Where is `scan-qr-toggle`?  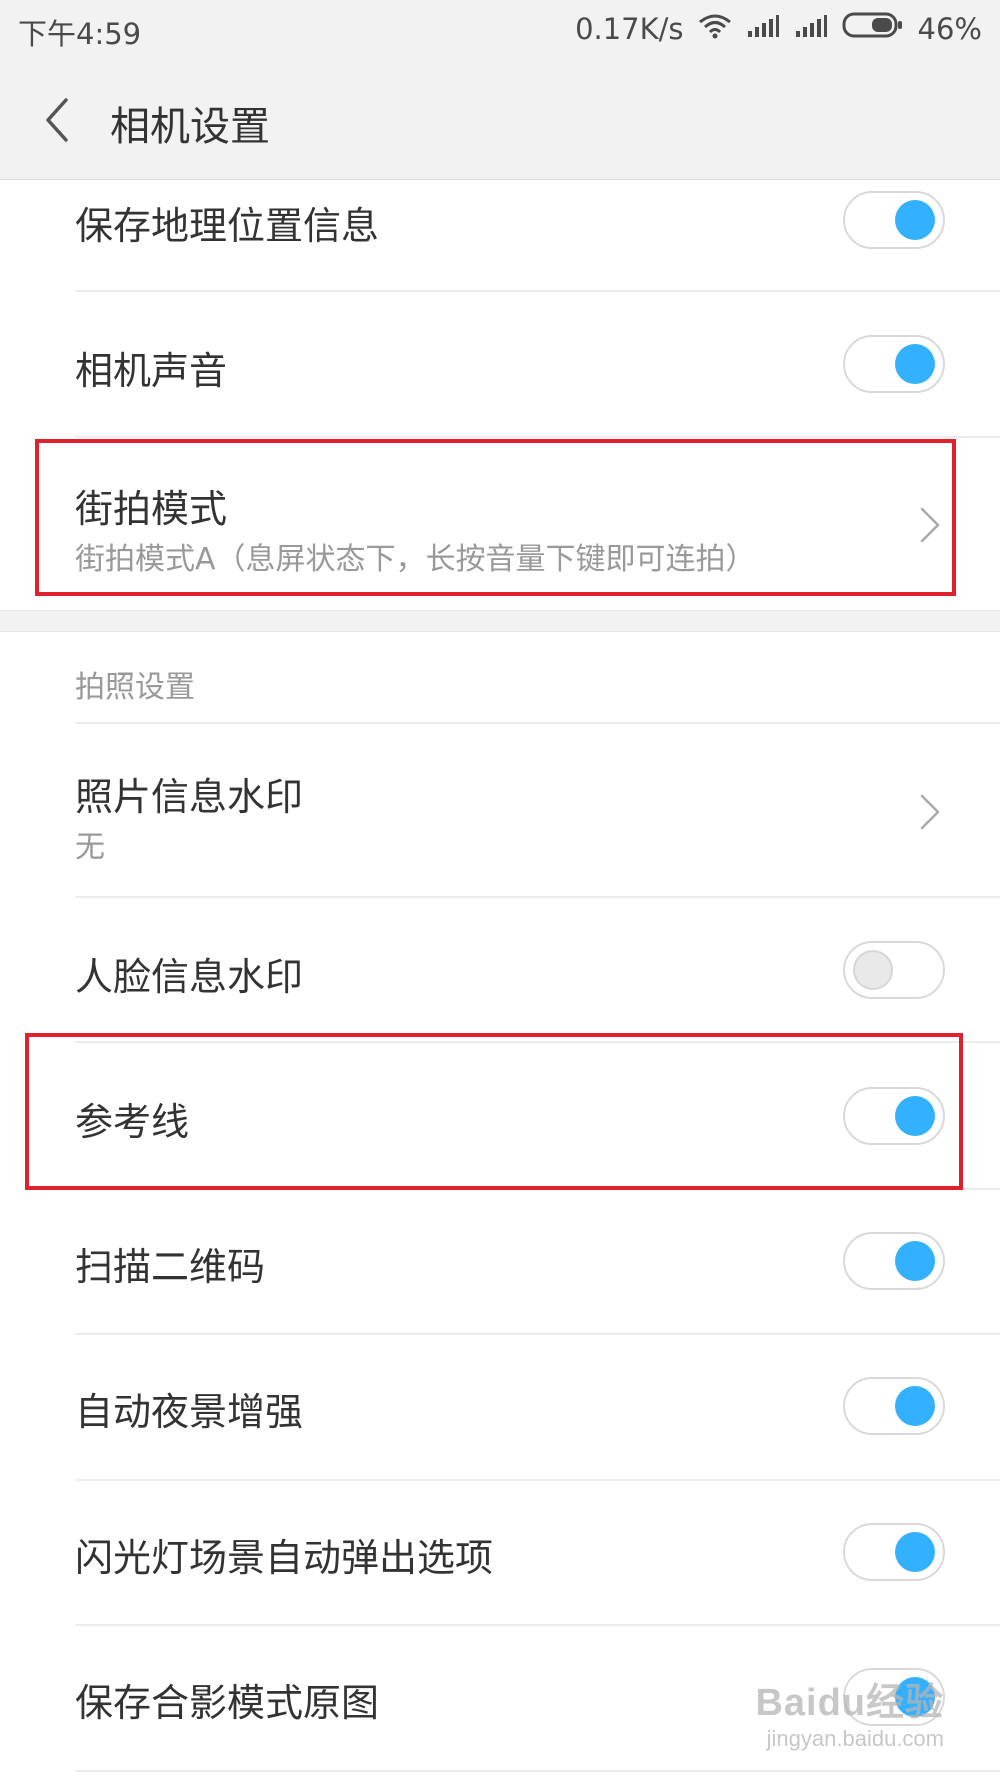 scan-qr-toggle is located at coordinates (894, 1261).